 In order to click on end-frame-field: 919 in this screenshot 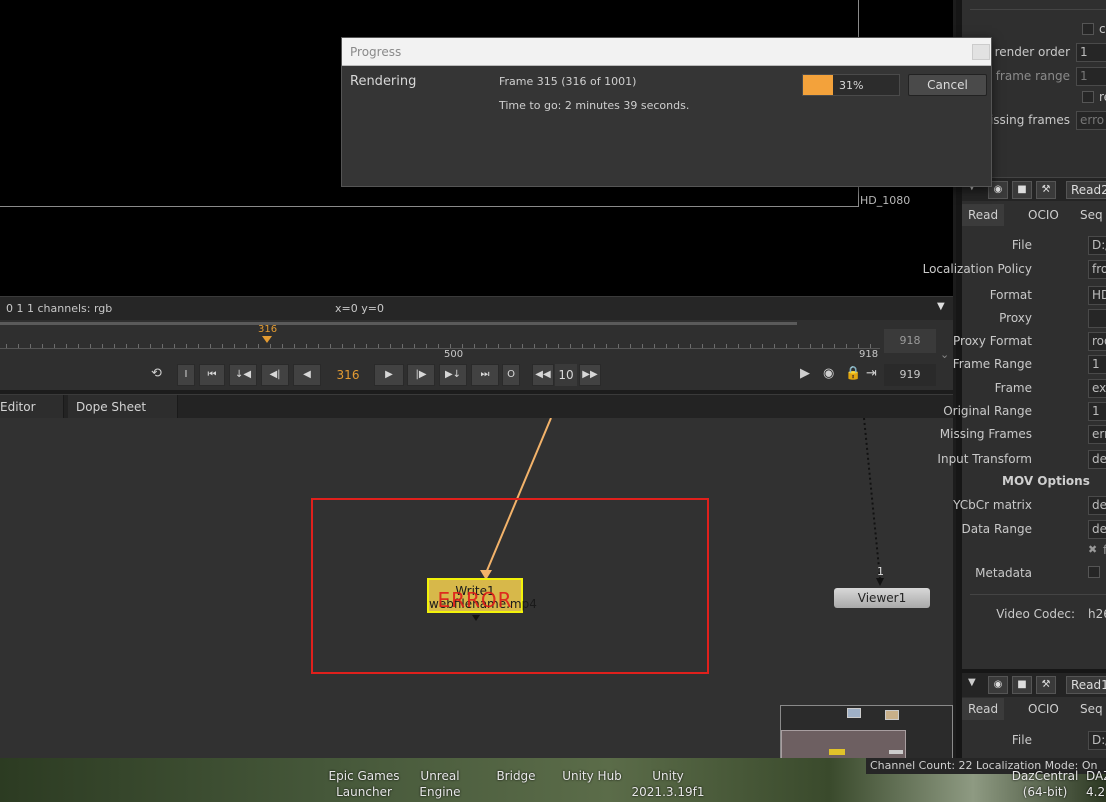, I will do `click(910, 375)`.